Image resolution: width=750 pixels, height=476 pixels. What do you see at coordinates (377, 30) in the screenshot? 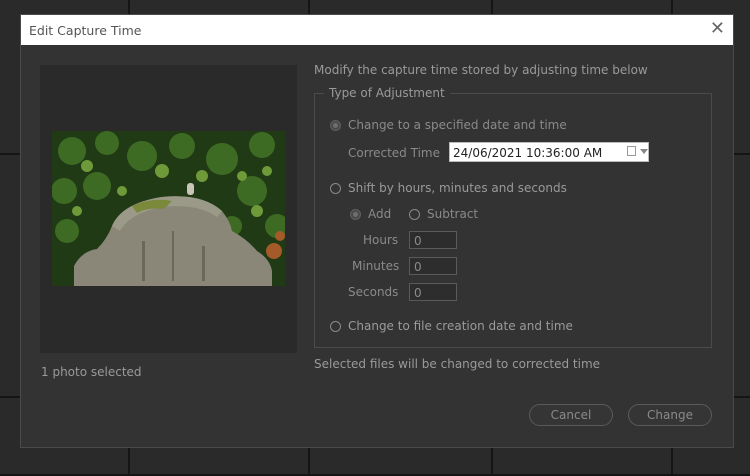
I see `dialog-titlebar: Edit Capture Time ✕` at bounding box center [377, 30].